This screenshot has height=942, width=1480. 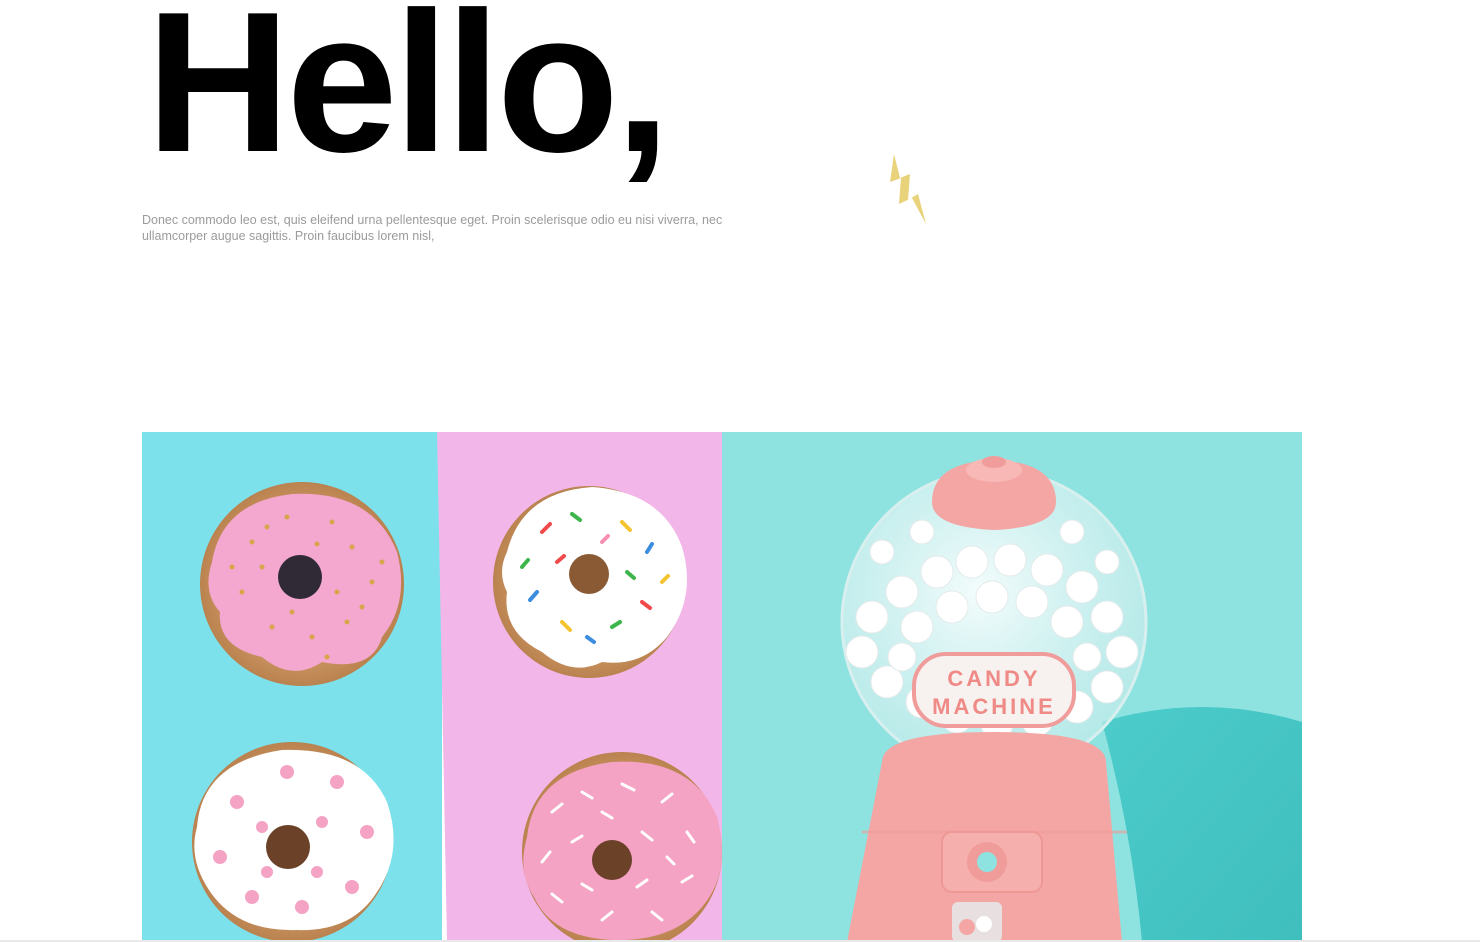 What do you see at coordinates (408, 97) in the screenshot?
I see `hero-heading: Hello,` at bounding box center [408, 97].